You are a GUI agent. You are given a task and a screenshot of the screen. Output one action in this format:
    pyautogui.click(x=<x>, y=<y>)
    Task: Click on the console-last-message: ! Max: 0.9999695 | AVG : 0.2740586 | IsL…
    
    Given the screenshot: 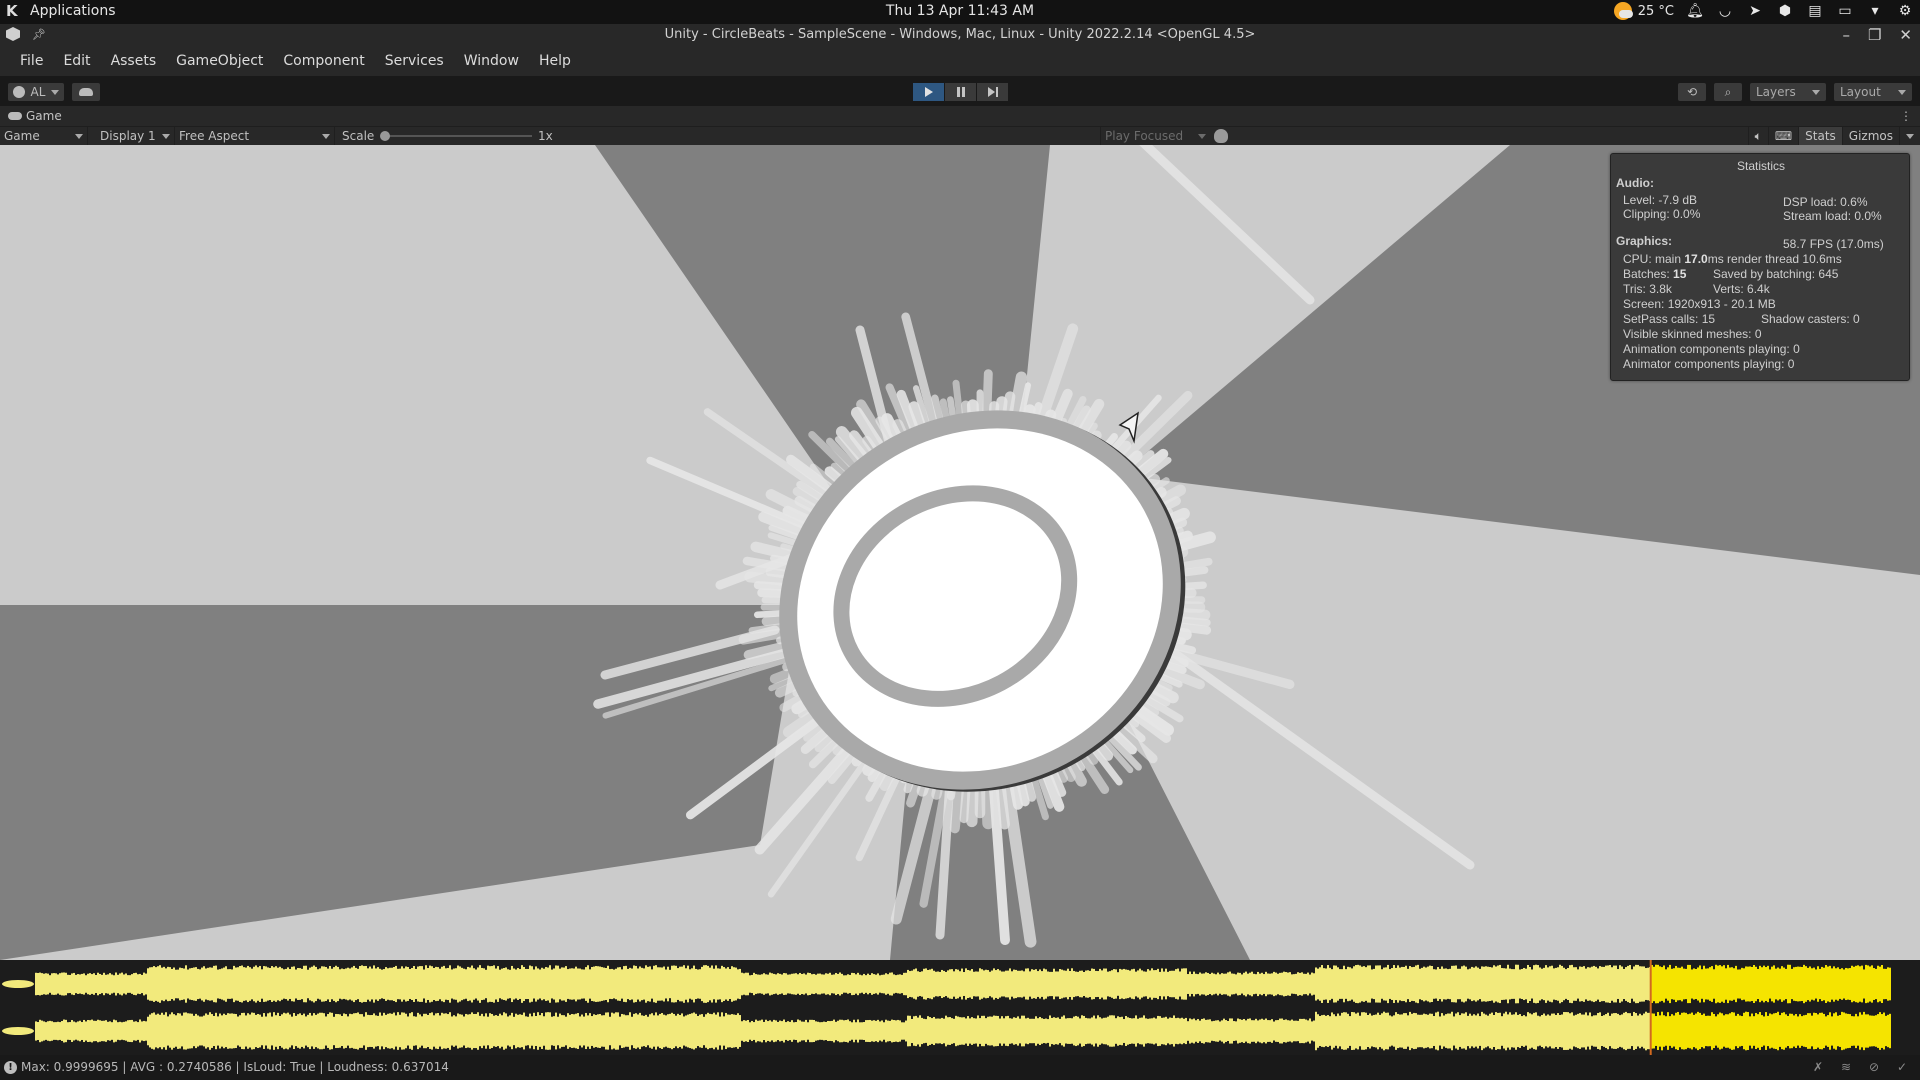 What is the action you would take?
    pyautogui.click(x=226, y=1067)
    